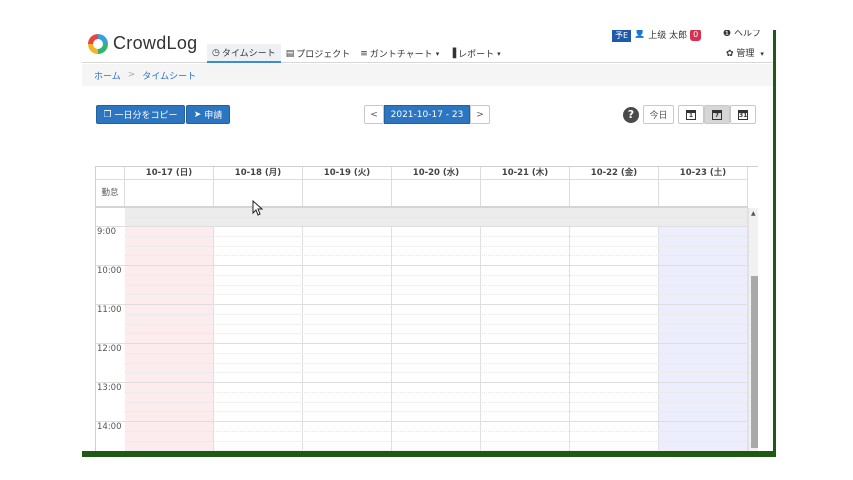 This screenshot has height=480, width=853. I want to click on calendar-month-icon: 31, so click(743, 114).